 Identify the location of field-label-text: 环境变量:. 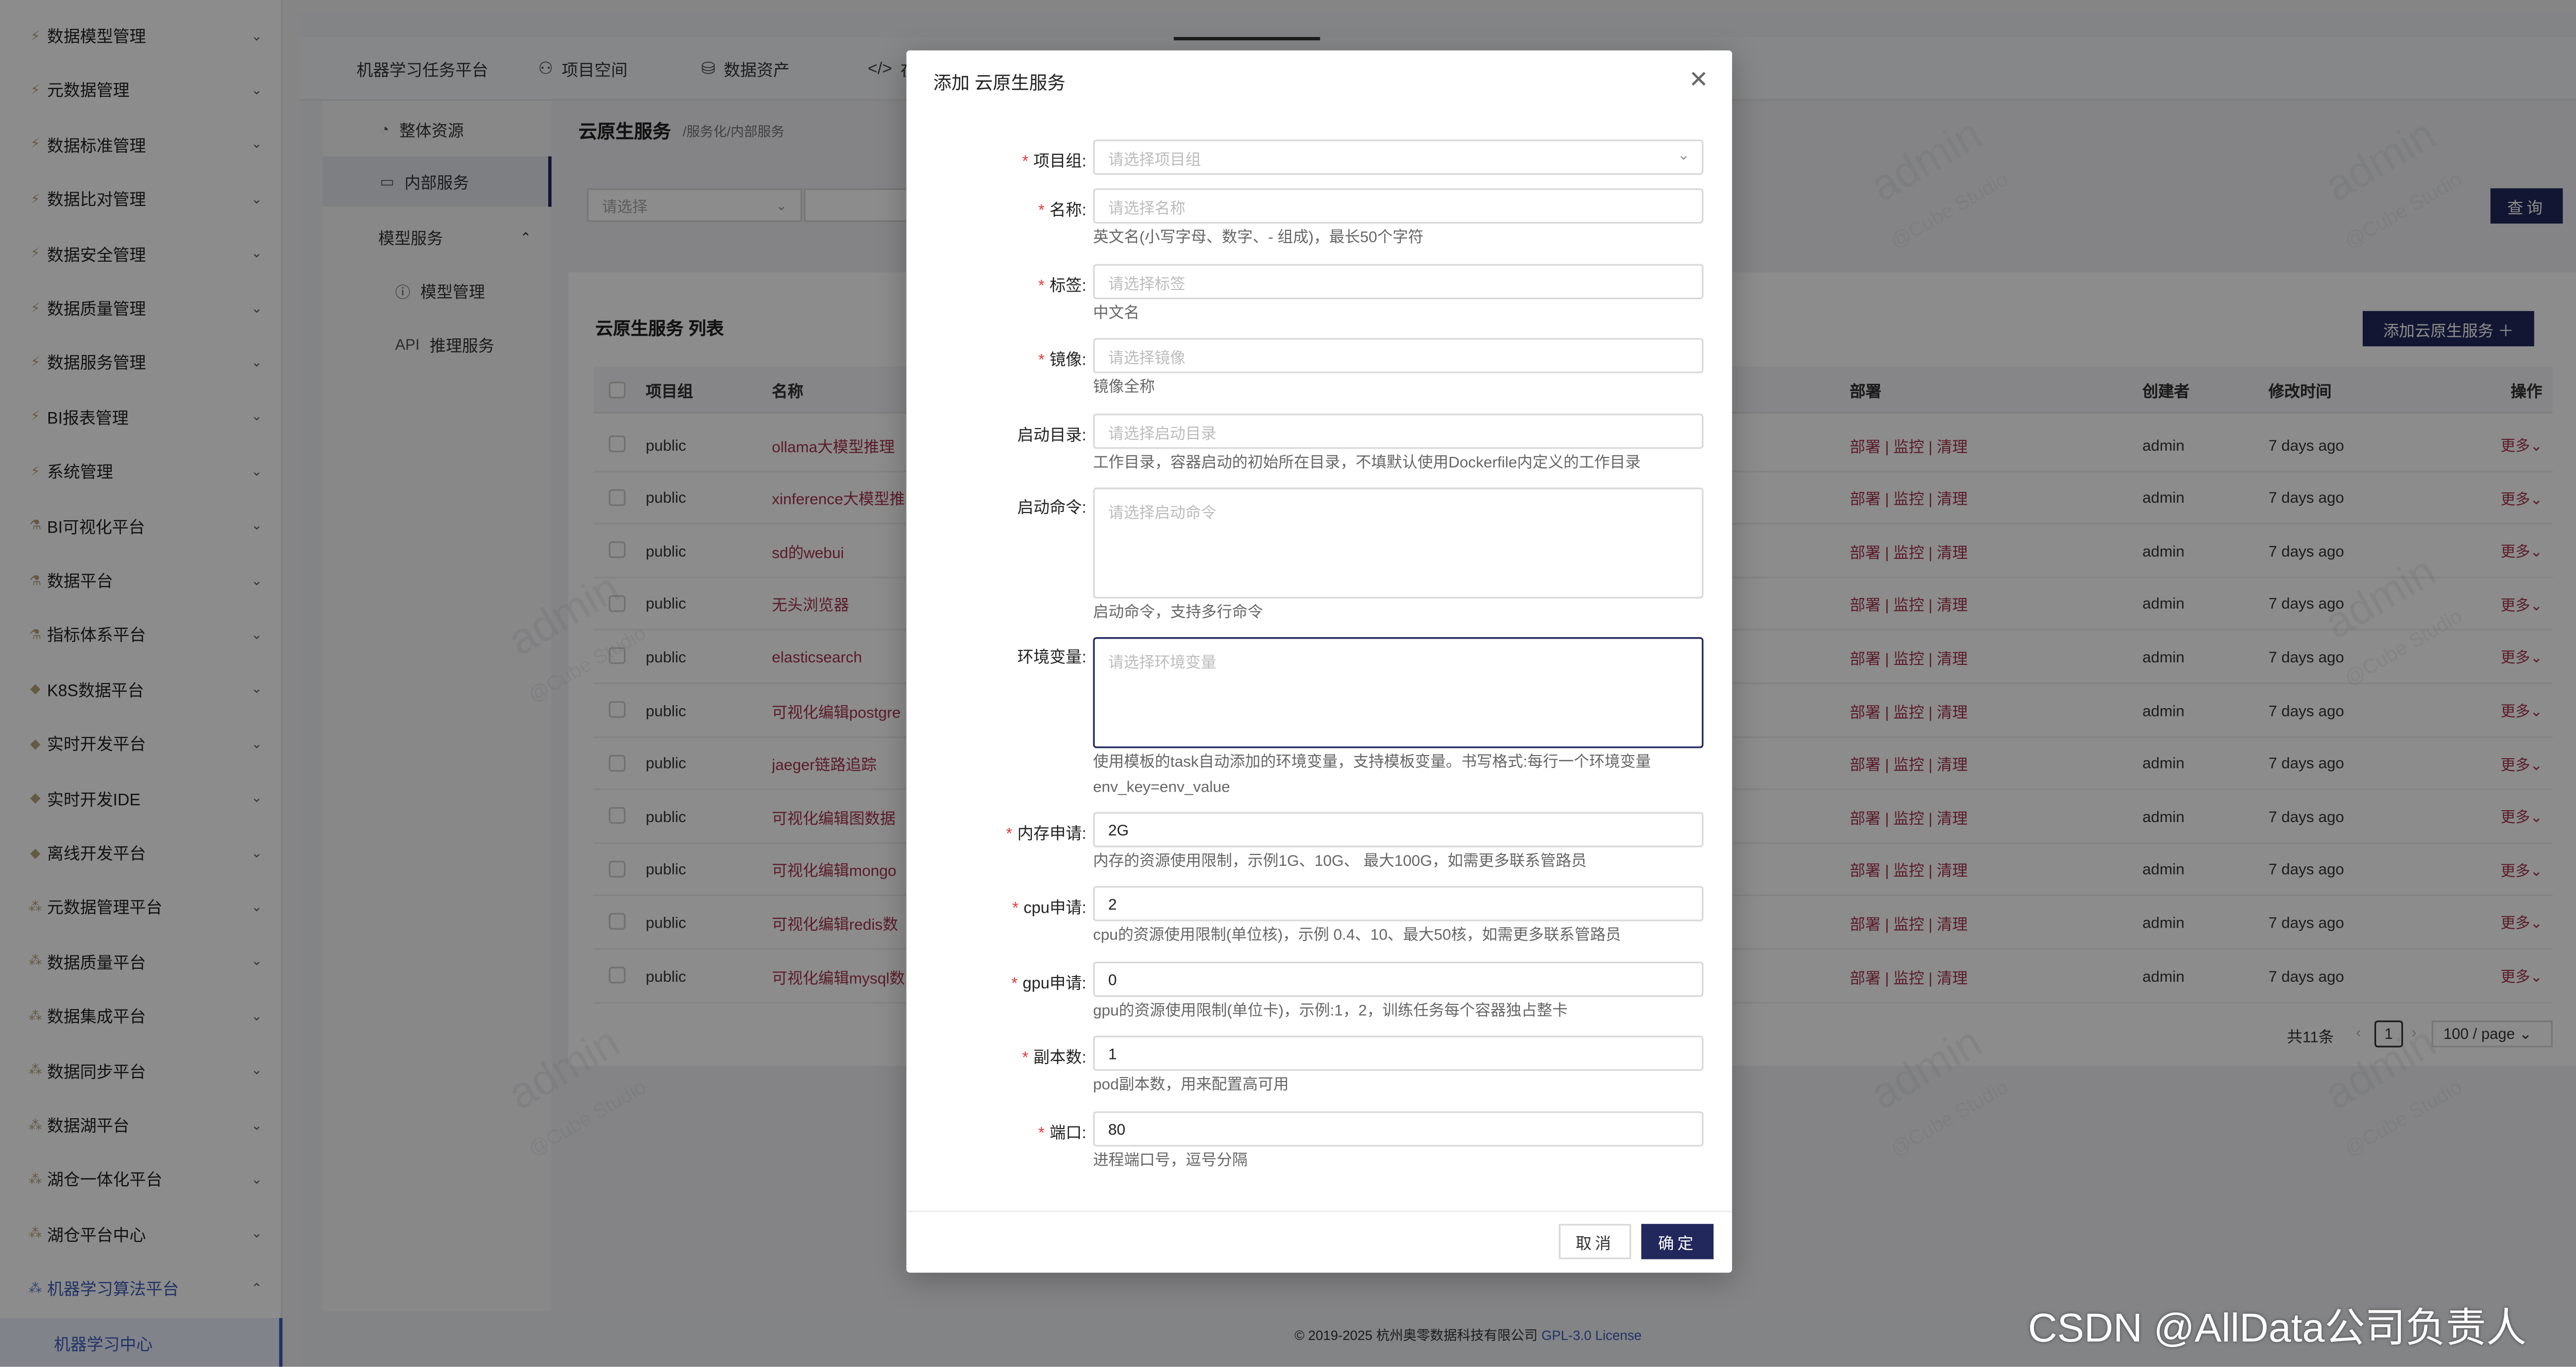
(1052, 658).